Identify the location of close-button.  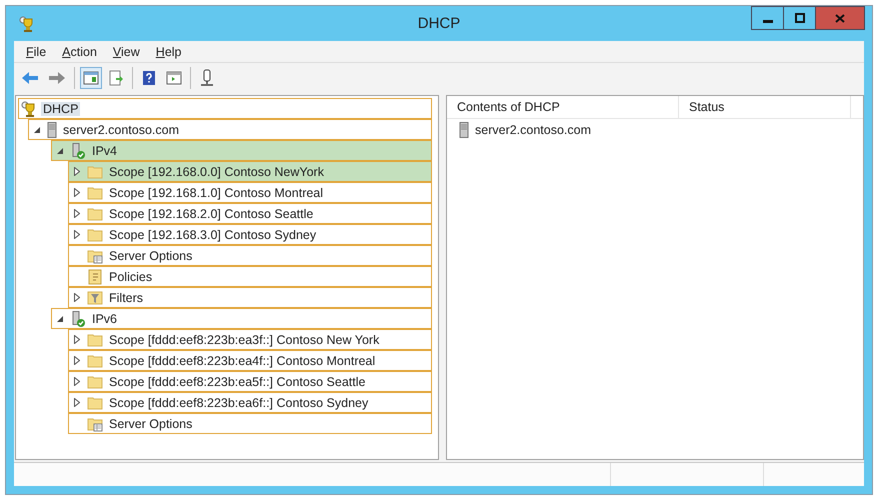
(840, 18).